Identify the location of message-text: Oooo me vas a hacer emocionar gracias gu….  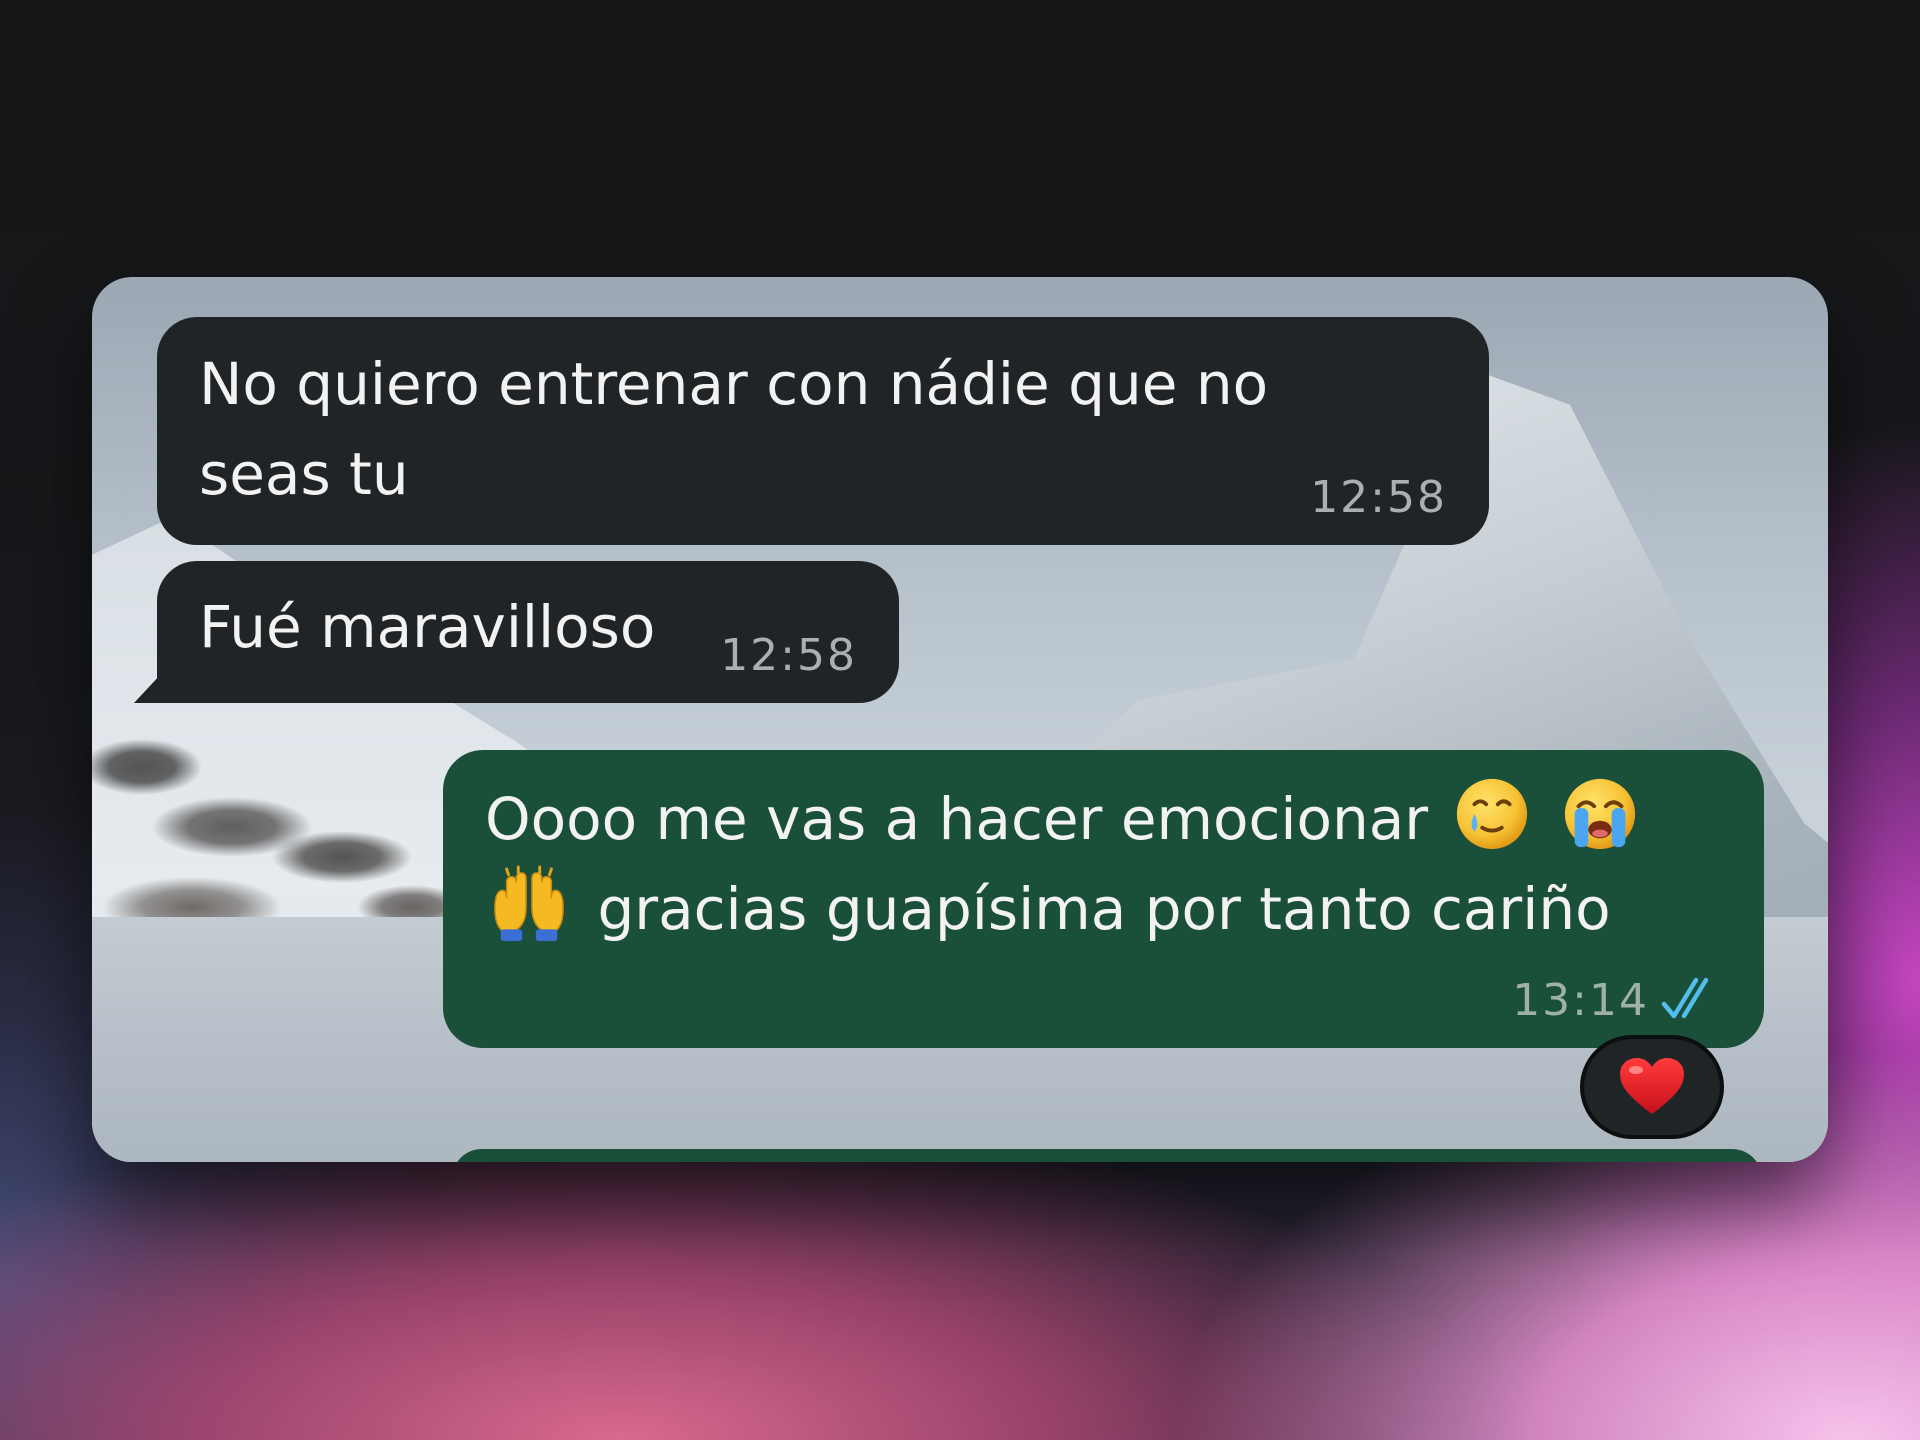
(1104, 864).